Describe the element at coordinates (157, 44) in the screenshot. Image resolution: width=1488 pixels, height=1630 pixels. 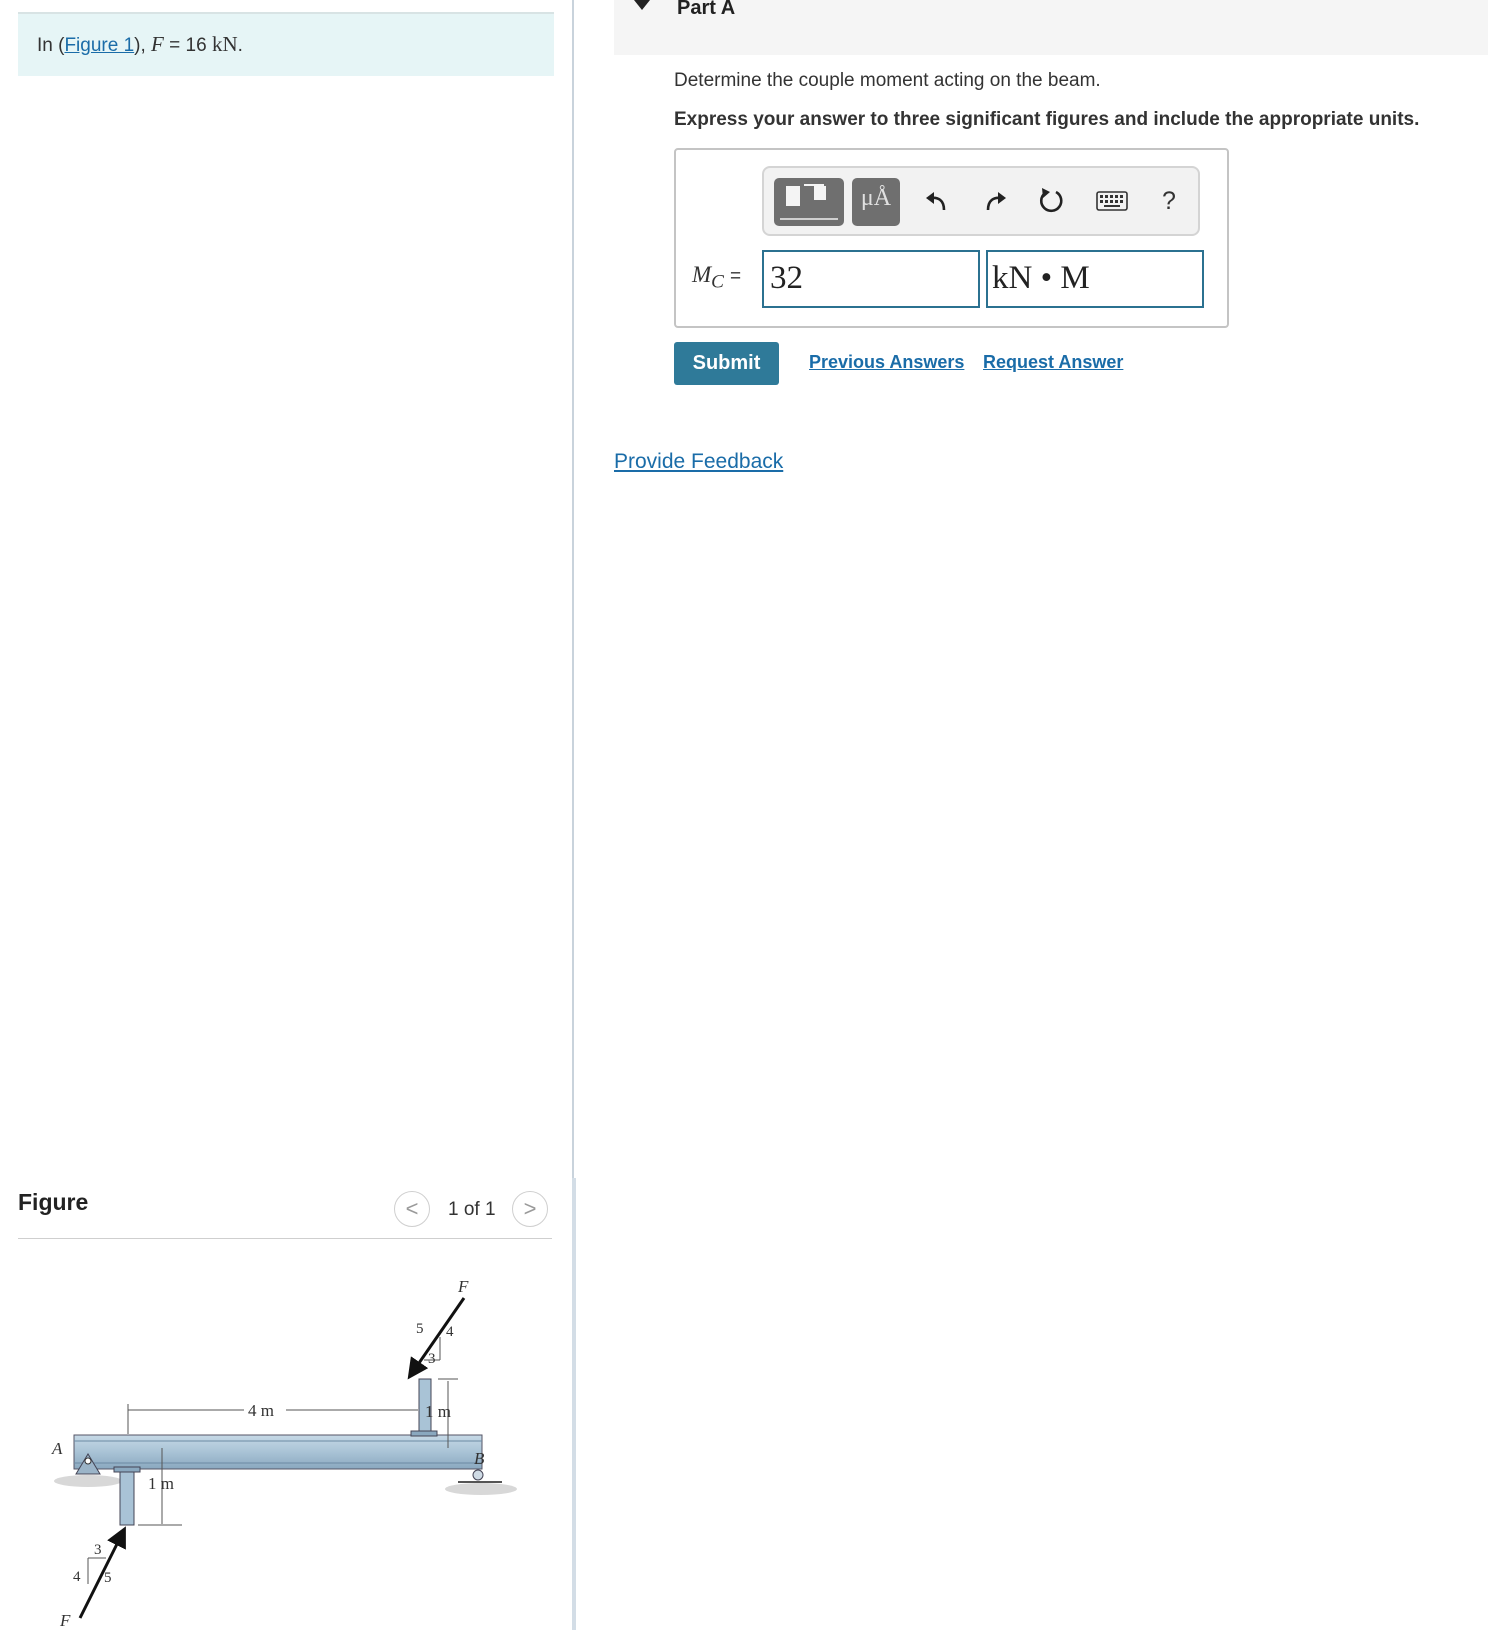
I see `force-variable: F` at that location.